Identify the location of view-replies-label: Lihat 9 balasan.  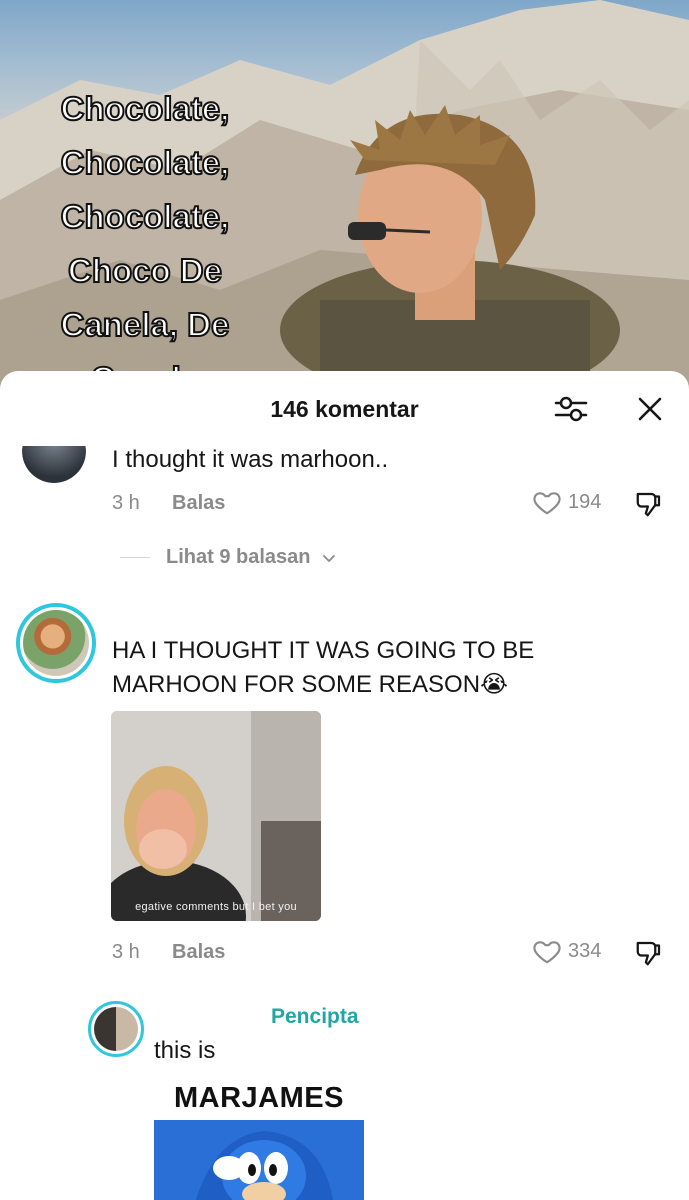
(238, 557).